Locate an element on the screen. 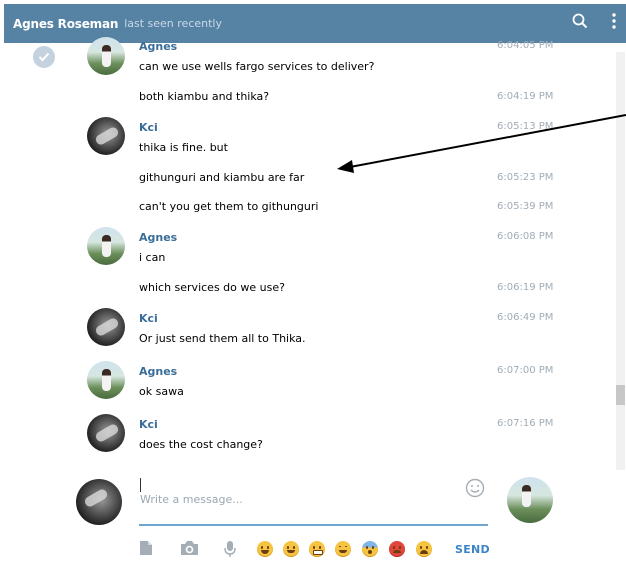 Image resolution: width=626 pixels, height=562 pixels. avatar-contact is located at coordinates (530, 500).